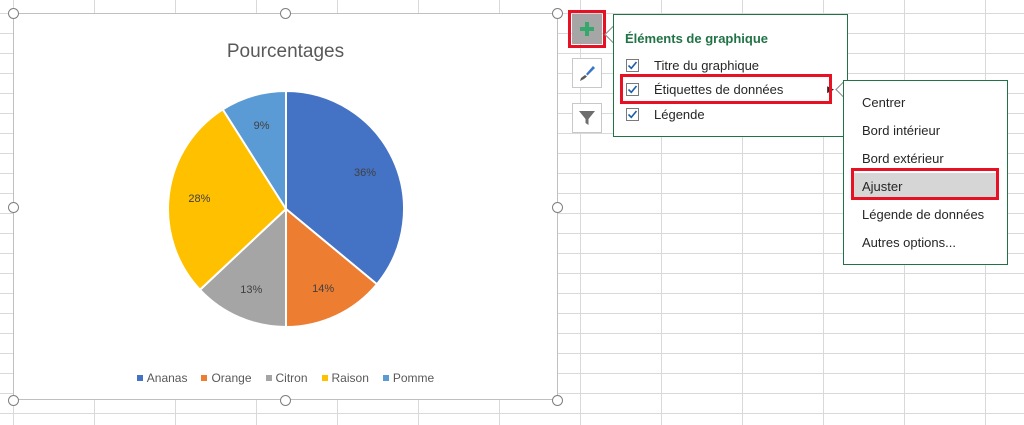 This screenshot has height=425, width=1024. I want to click on panel-title: Éléments de graphique, so click(697, 38).